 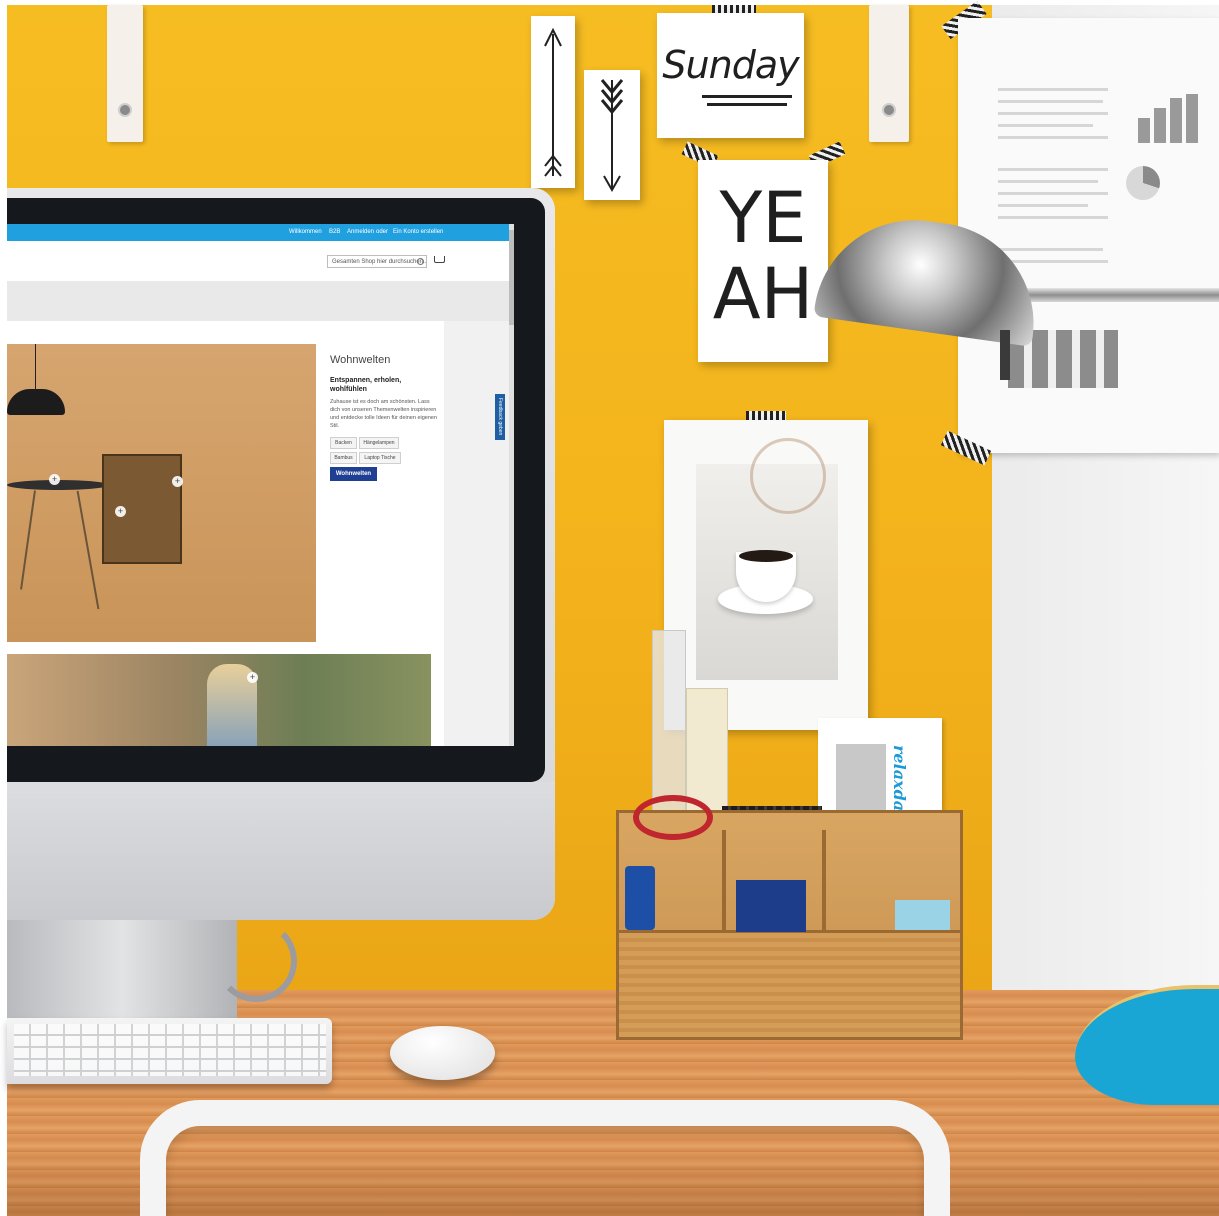 What do you see at coordinates (334, 232) in the screenshot?
I see `topbar-link-b2b: B2B` at bounding box center [334, 232].